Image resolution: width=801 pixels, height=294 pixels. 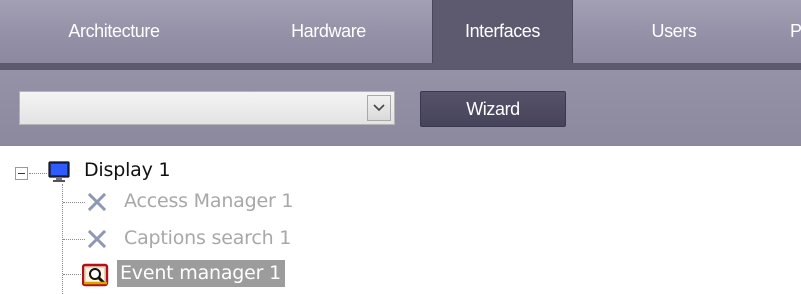 What do you see at coordinates (95, 275) in the screenshot?
I see `event-manager-icon` at bounding box center [95, 275].